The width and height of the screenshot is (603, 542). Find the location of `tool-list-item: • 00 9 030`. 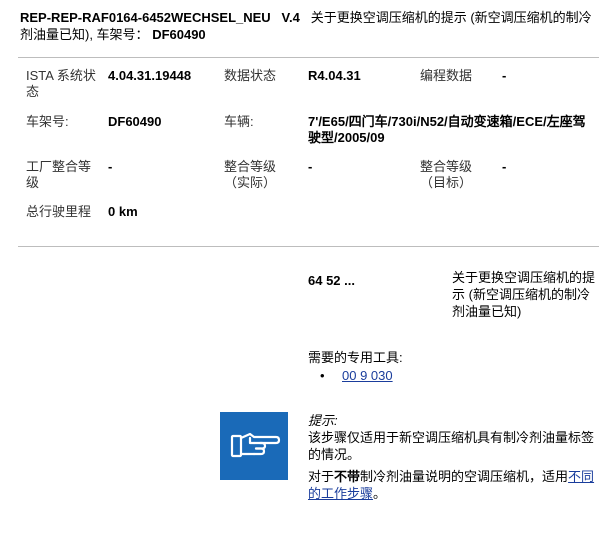

tool-list-item: • 00 9 030 is located at coordinates (356, 375).